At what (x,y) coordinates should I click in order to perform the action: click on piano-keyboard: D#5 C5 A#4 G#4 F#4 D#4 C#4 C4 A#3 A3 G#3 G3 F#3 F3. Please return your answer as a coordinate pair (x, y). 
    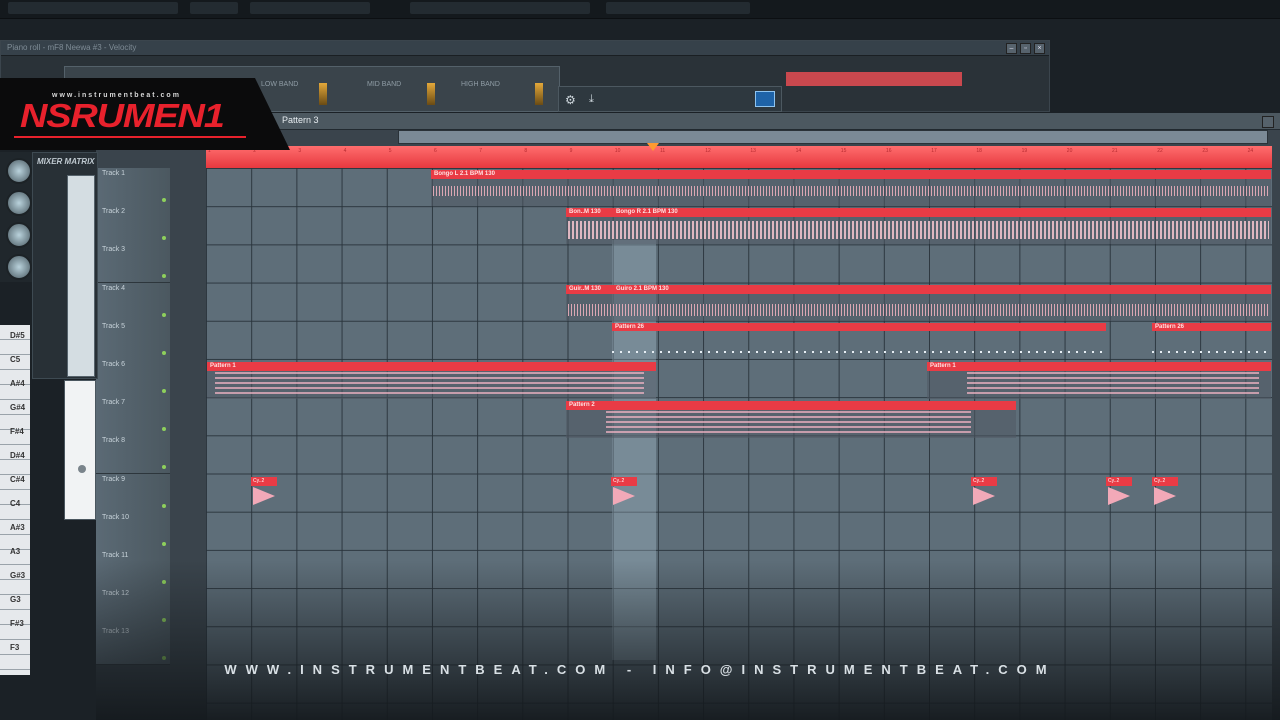
    Looking at the image, I should click on (15, 500).